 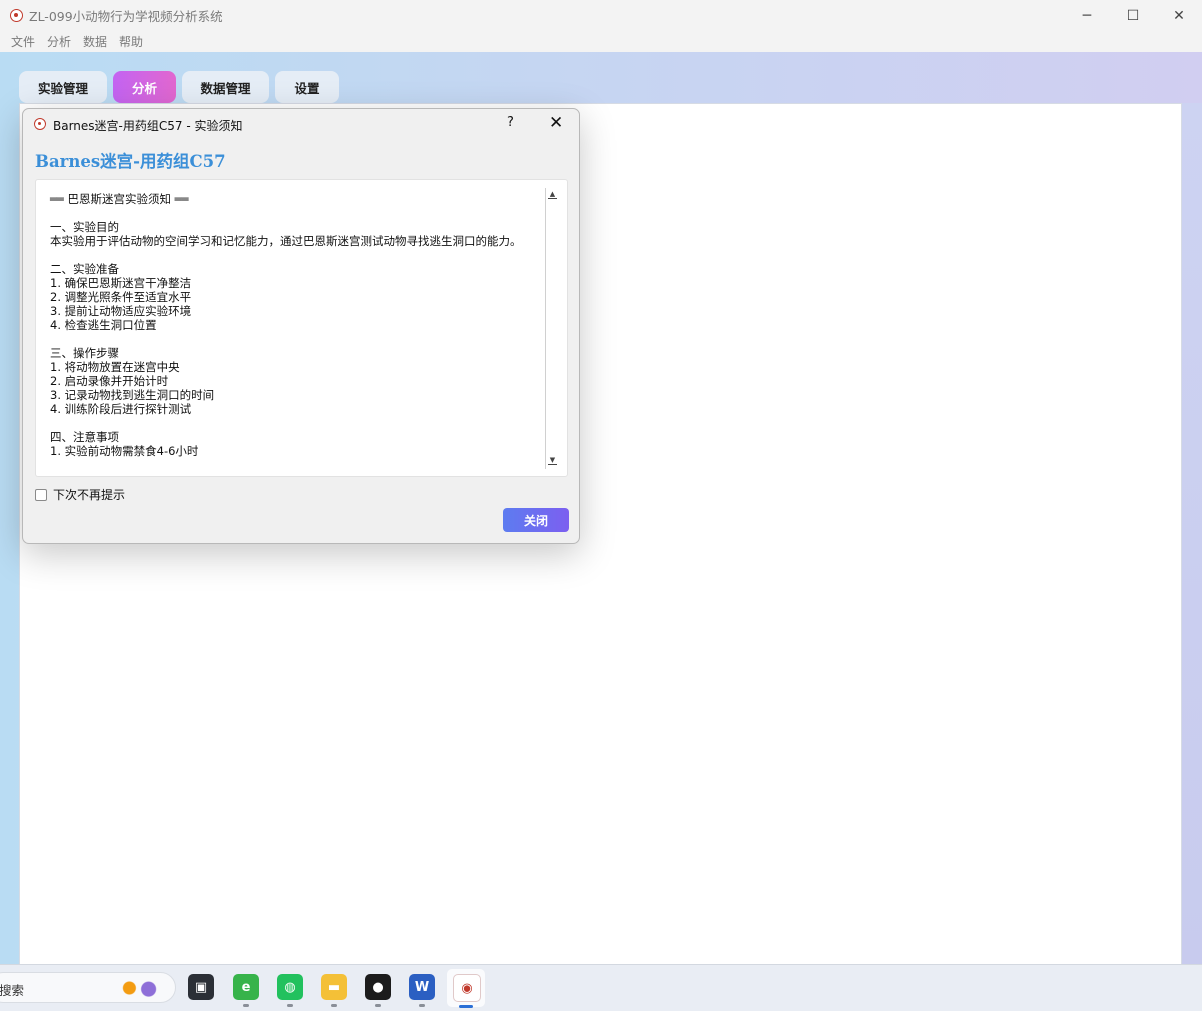 What do you see at coordinates (307, 87) in the screenshot?
I see `tab-settings: 设置` at bounding box center [307, 87].